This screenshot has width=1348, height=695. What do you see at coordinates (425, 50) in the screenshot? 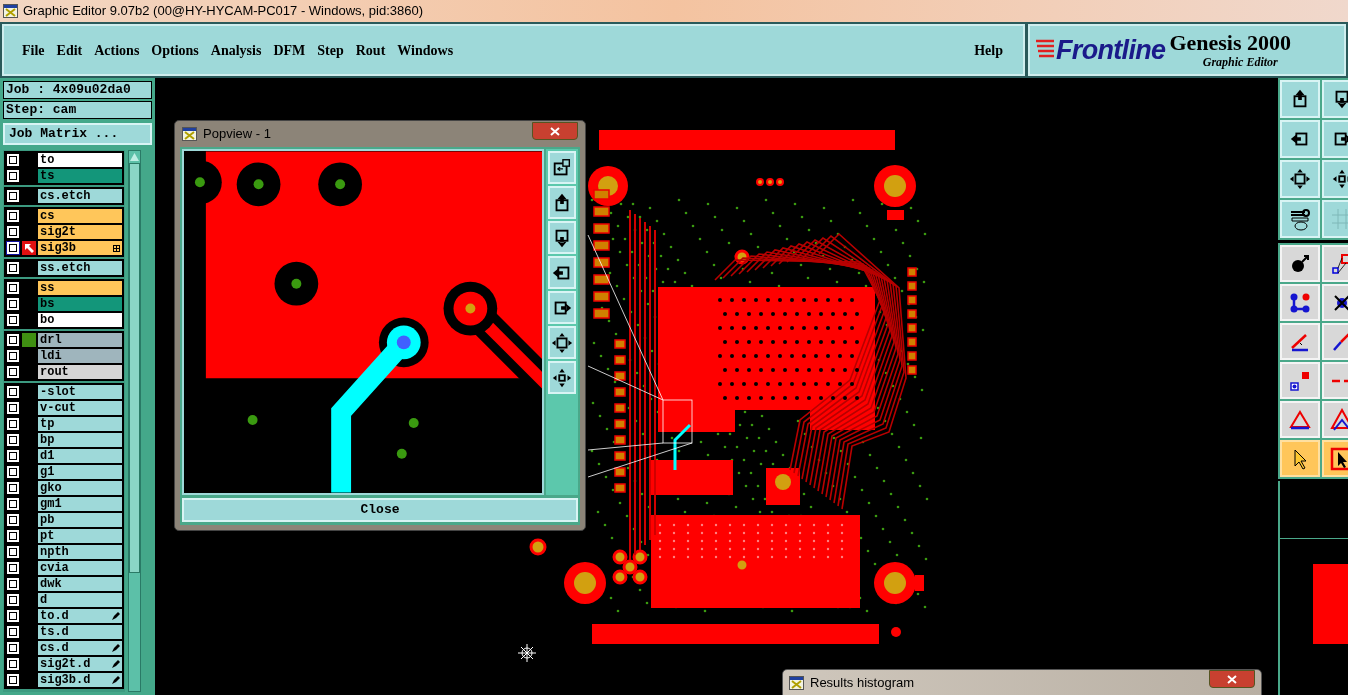
I see `menu-item: Windows` at bounding box center [425, 50].